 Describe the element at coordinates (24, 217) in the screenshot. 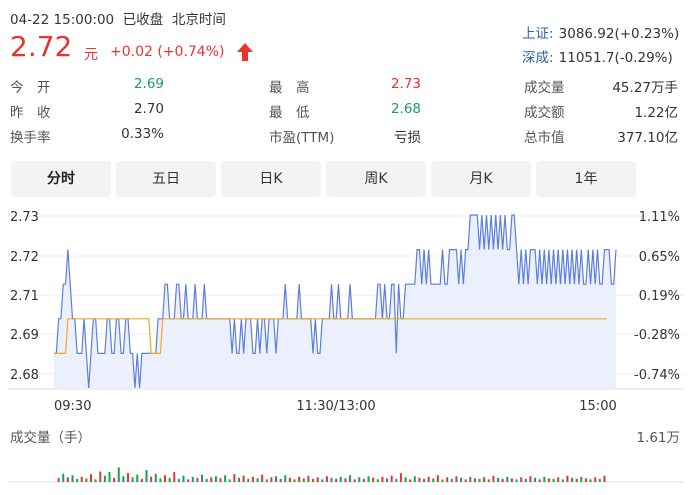

I see `y-tick-label-left: 2.73` at that location.